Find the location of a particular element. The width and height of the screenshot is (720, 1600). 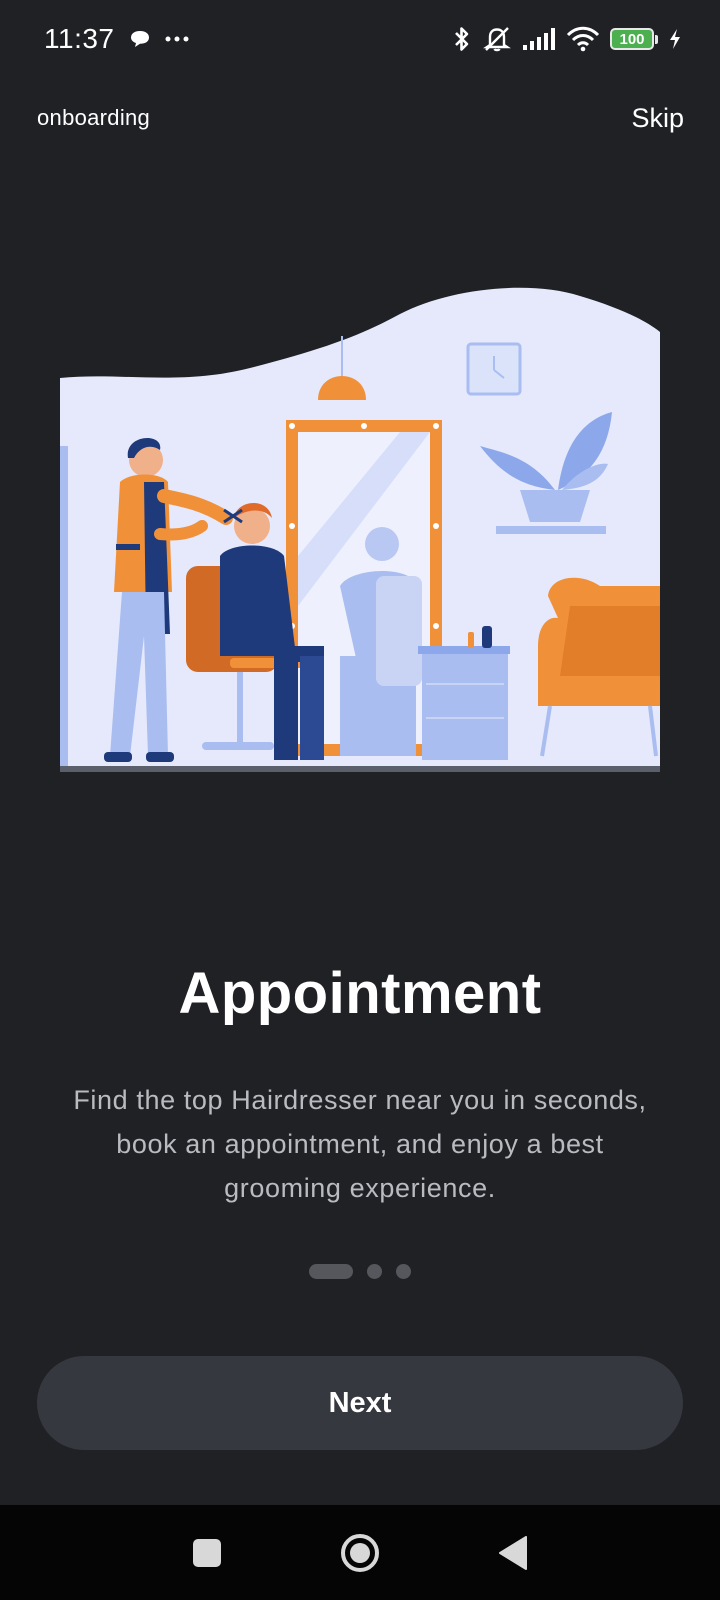

status-bar: 11:37 100 is located at coordinates (360, 39).